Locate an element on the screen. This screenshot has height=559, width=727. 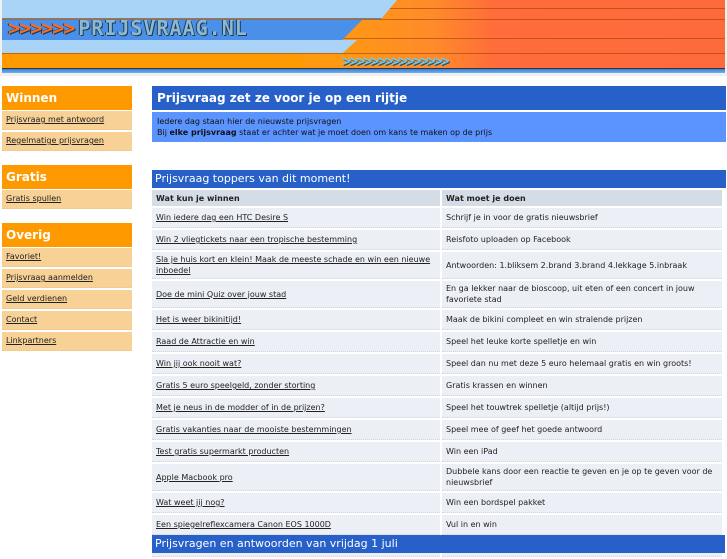
prize-cell: Win iedere dag een HTC Desire S is located at coordinates (296, 218).